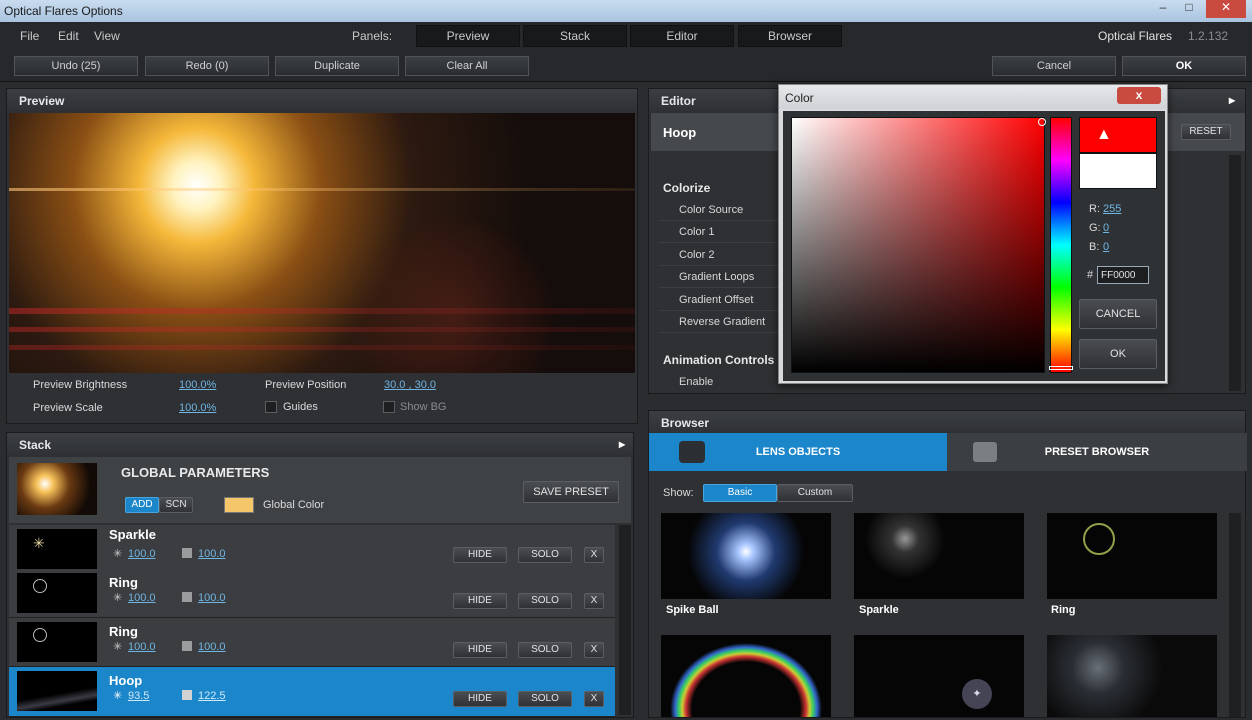  What do you see at coordinates (1118, 314) in the screenshot?
I see `color-cancel-button: CANCEL` at bounding box center [1118, 314].